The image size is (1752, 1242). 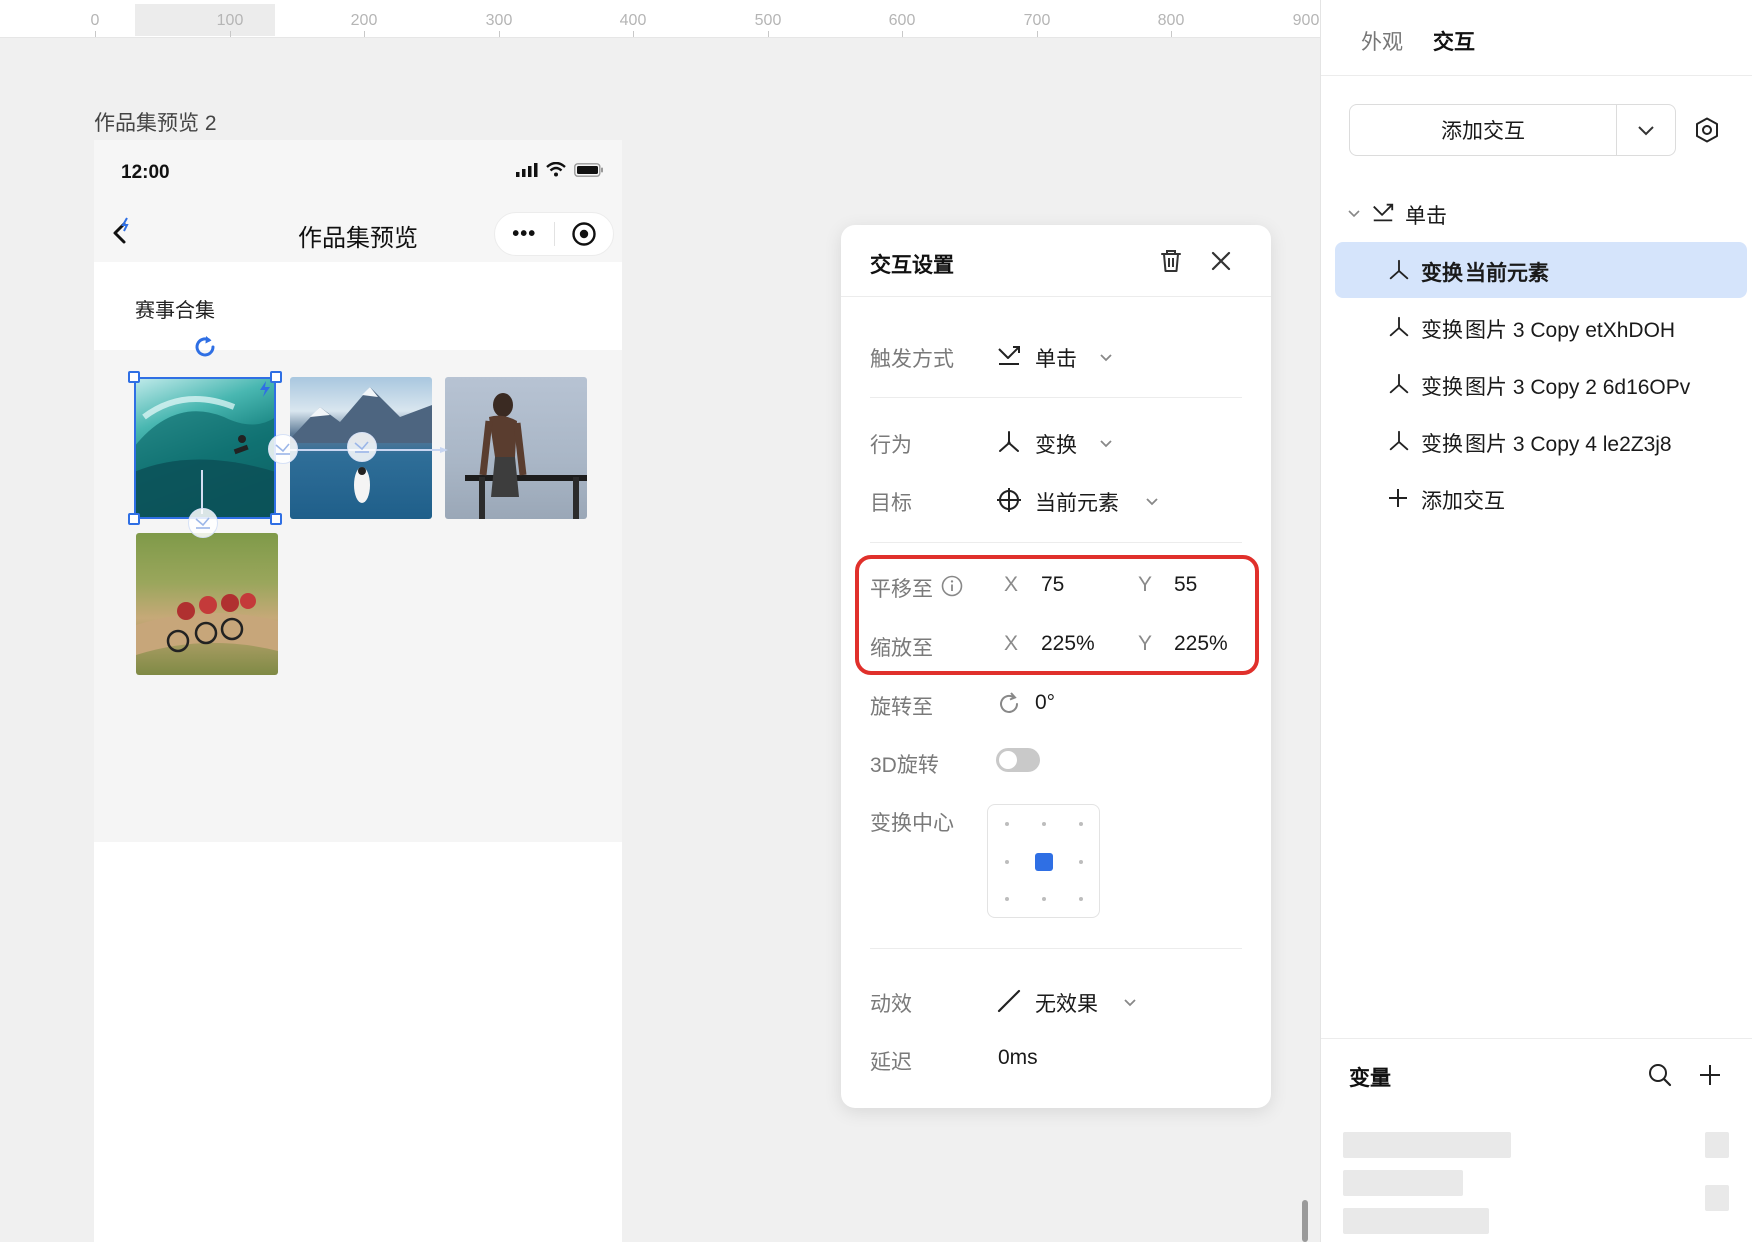 I want to click on rotate-handle-icon, so click(x=205, y=347).